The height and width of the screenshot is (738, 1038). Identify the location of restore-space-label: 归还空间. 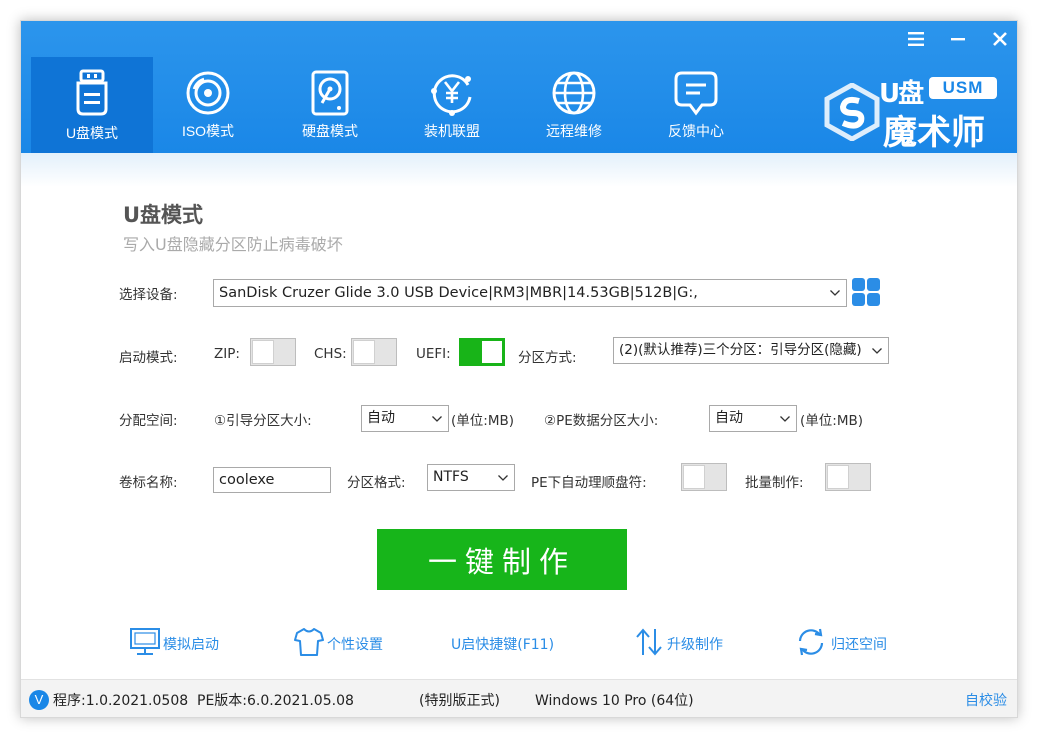
(859, 645).